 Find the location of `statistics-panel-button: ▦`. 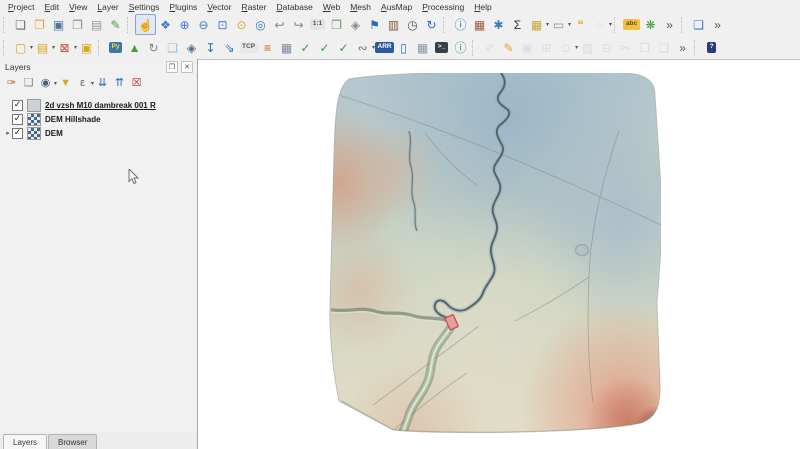

statistics-panel-button: ▦ is located at coordinates (479, 24).